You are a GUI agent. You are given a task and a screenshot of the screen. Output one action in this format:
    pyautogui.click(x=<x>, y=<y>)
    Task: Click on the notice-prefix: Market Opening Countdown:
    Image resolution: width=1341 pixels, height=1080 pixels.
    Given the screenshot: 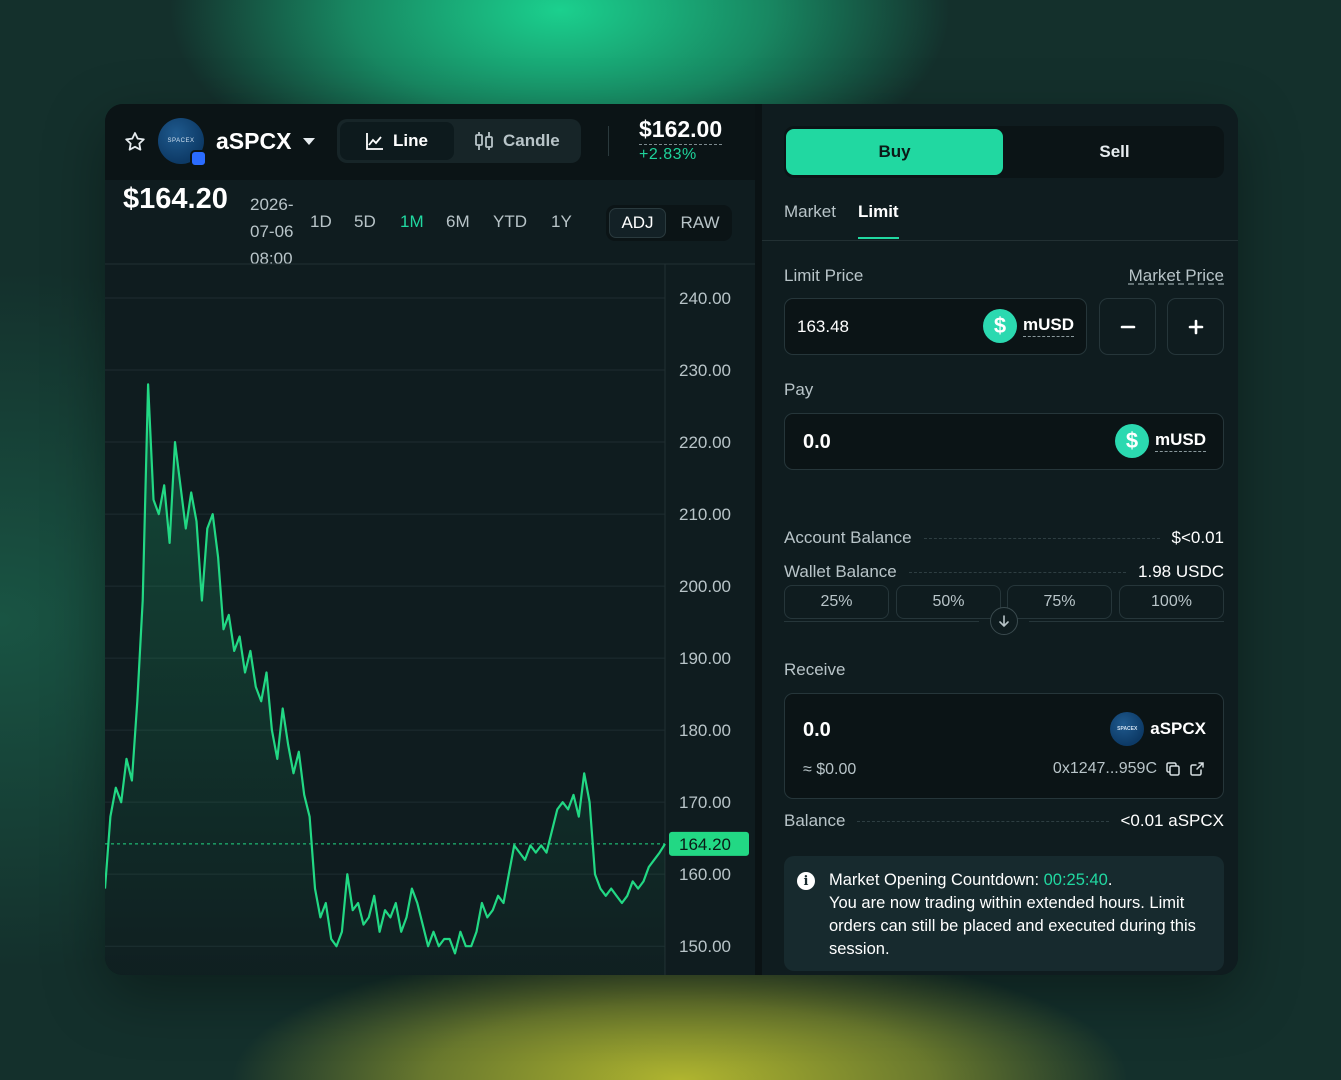 What is the action you would take?
    pyautogui.click(x=936, y=880)
    